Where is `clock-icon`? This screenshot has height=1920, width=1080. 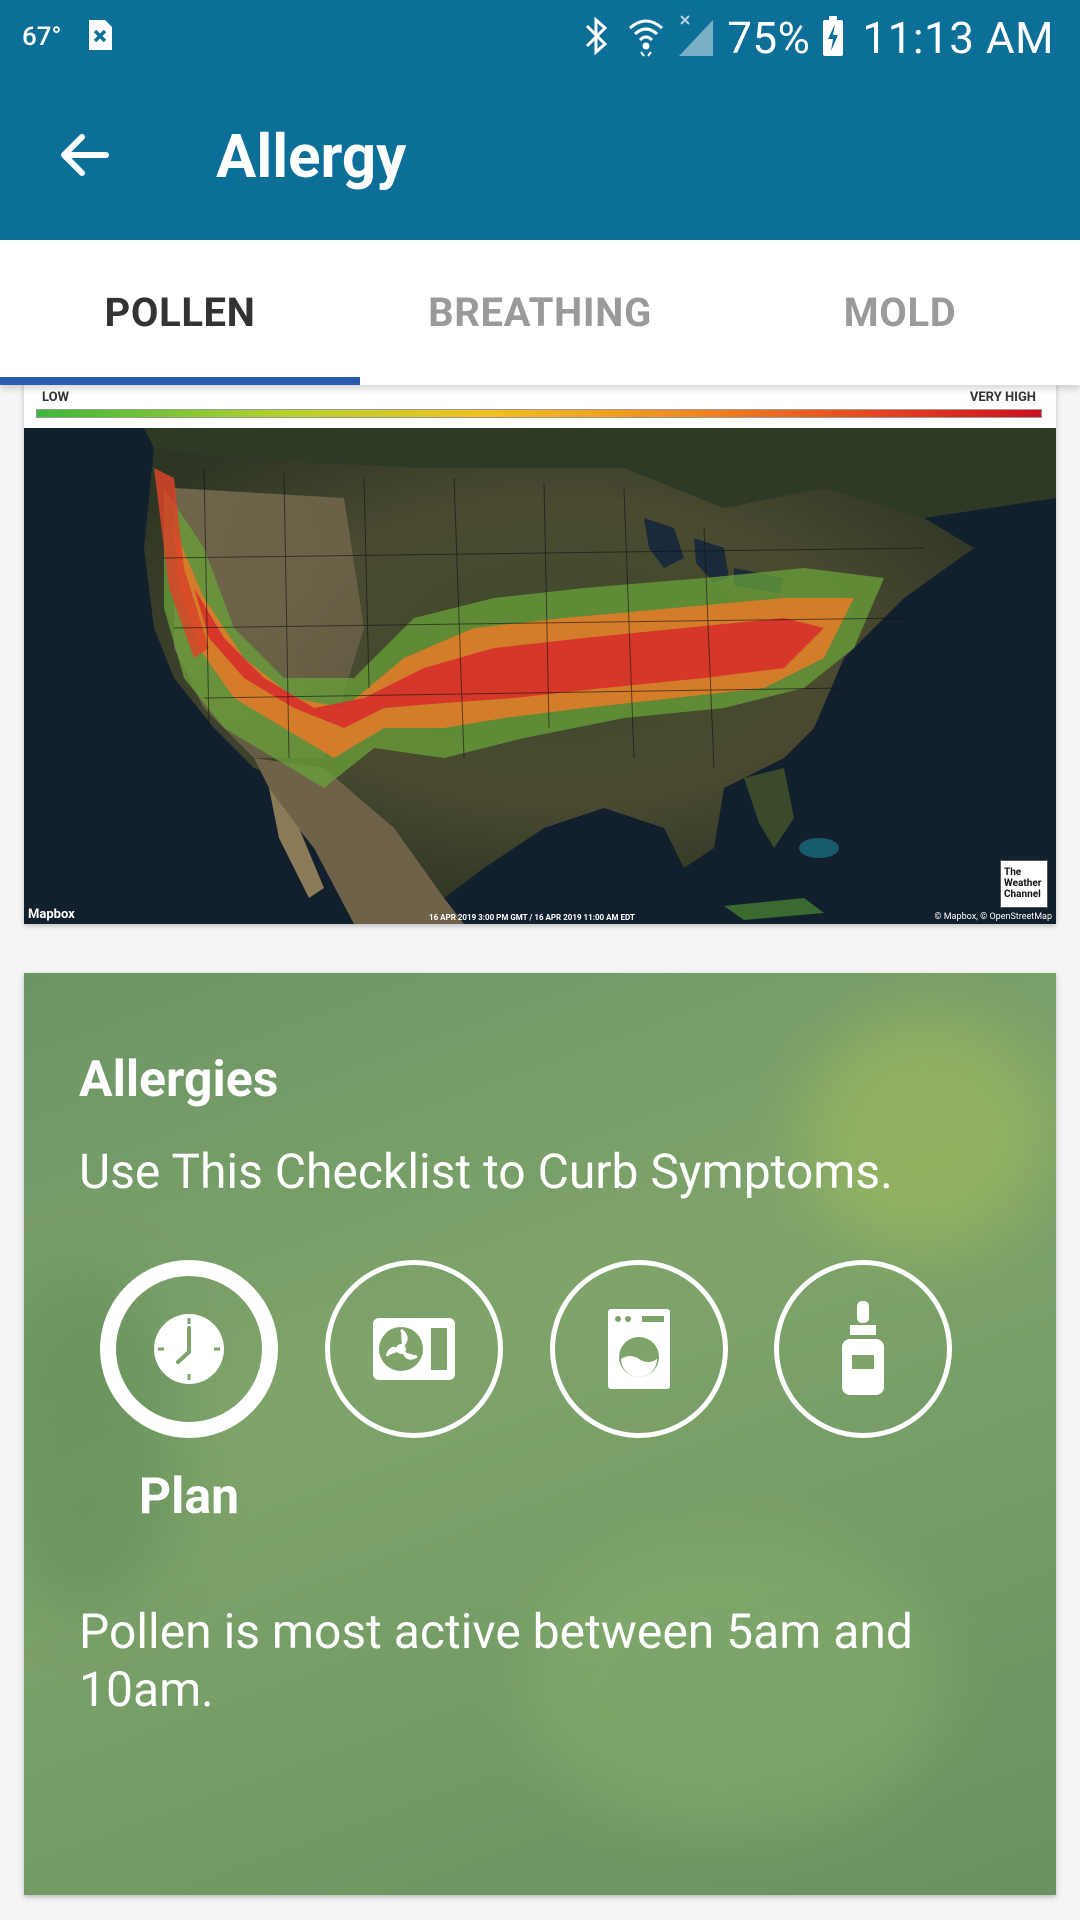 clock-icon is located at coordinates (189, 1349).